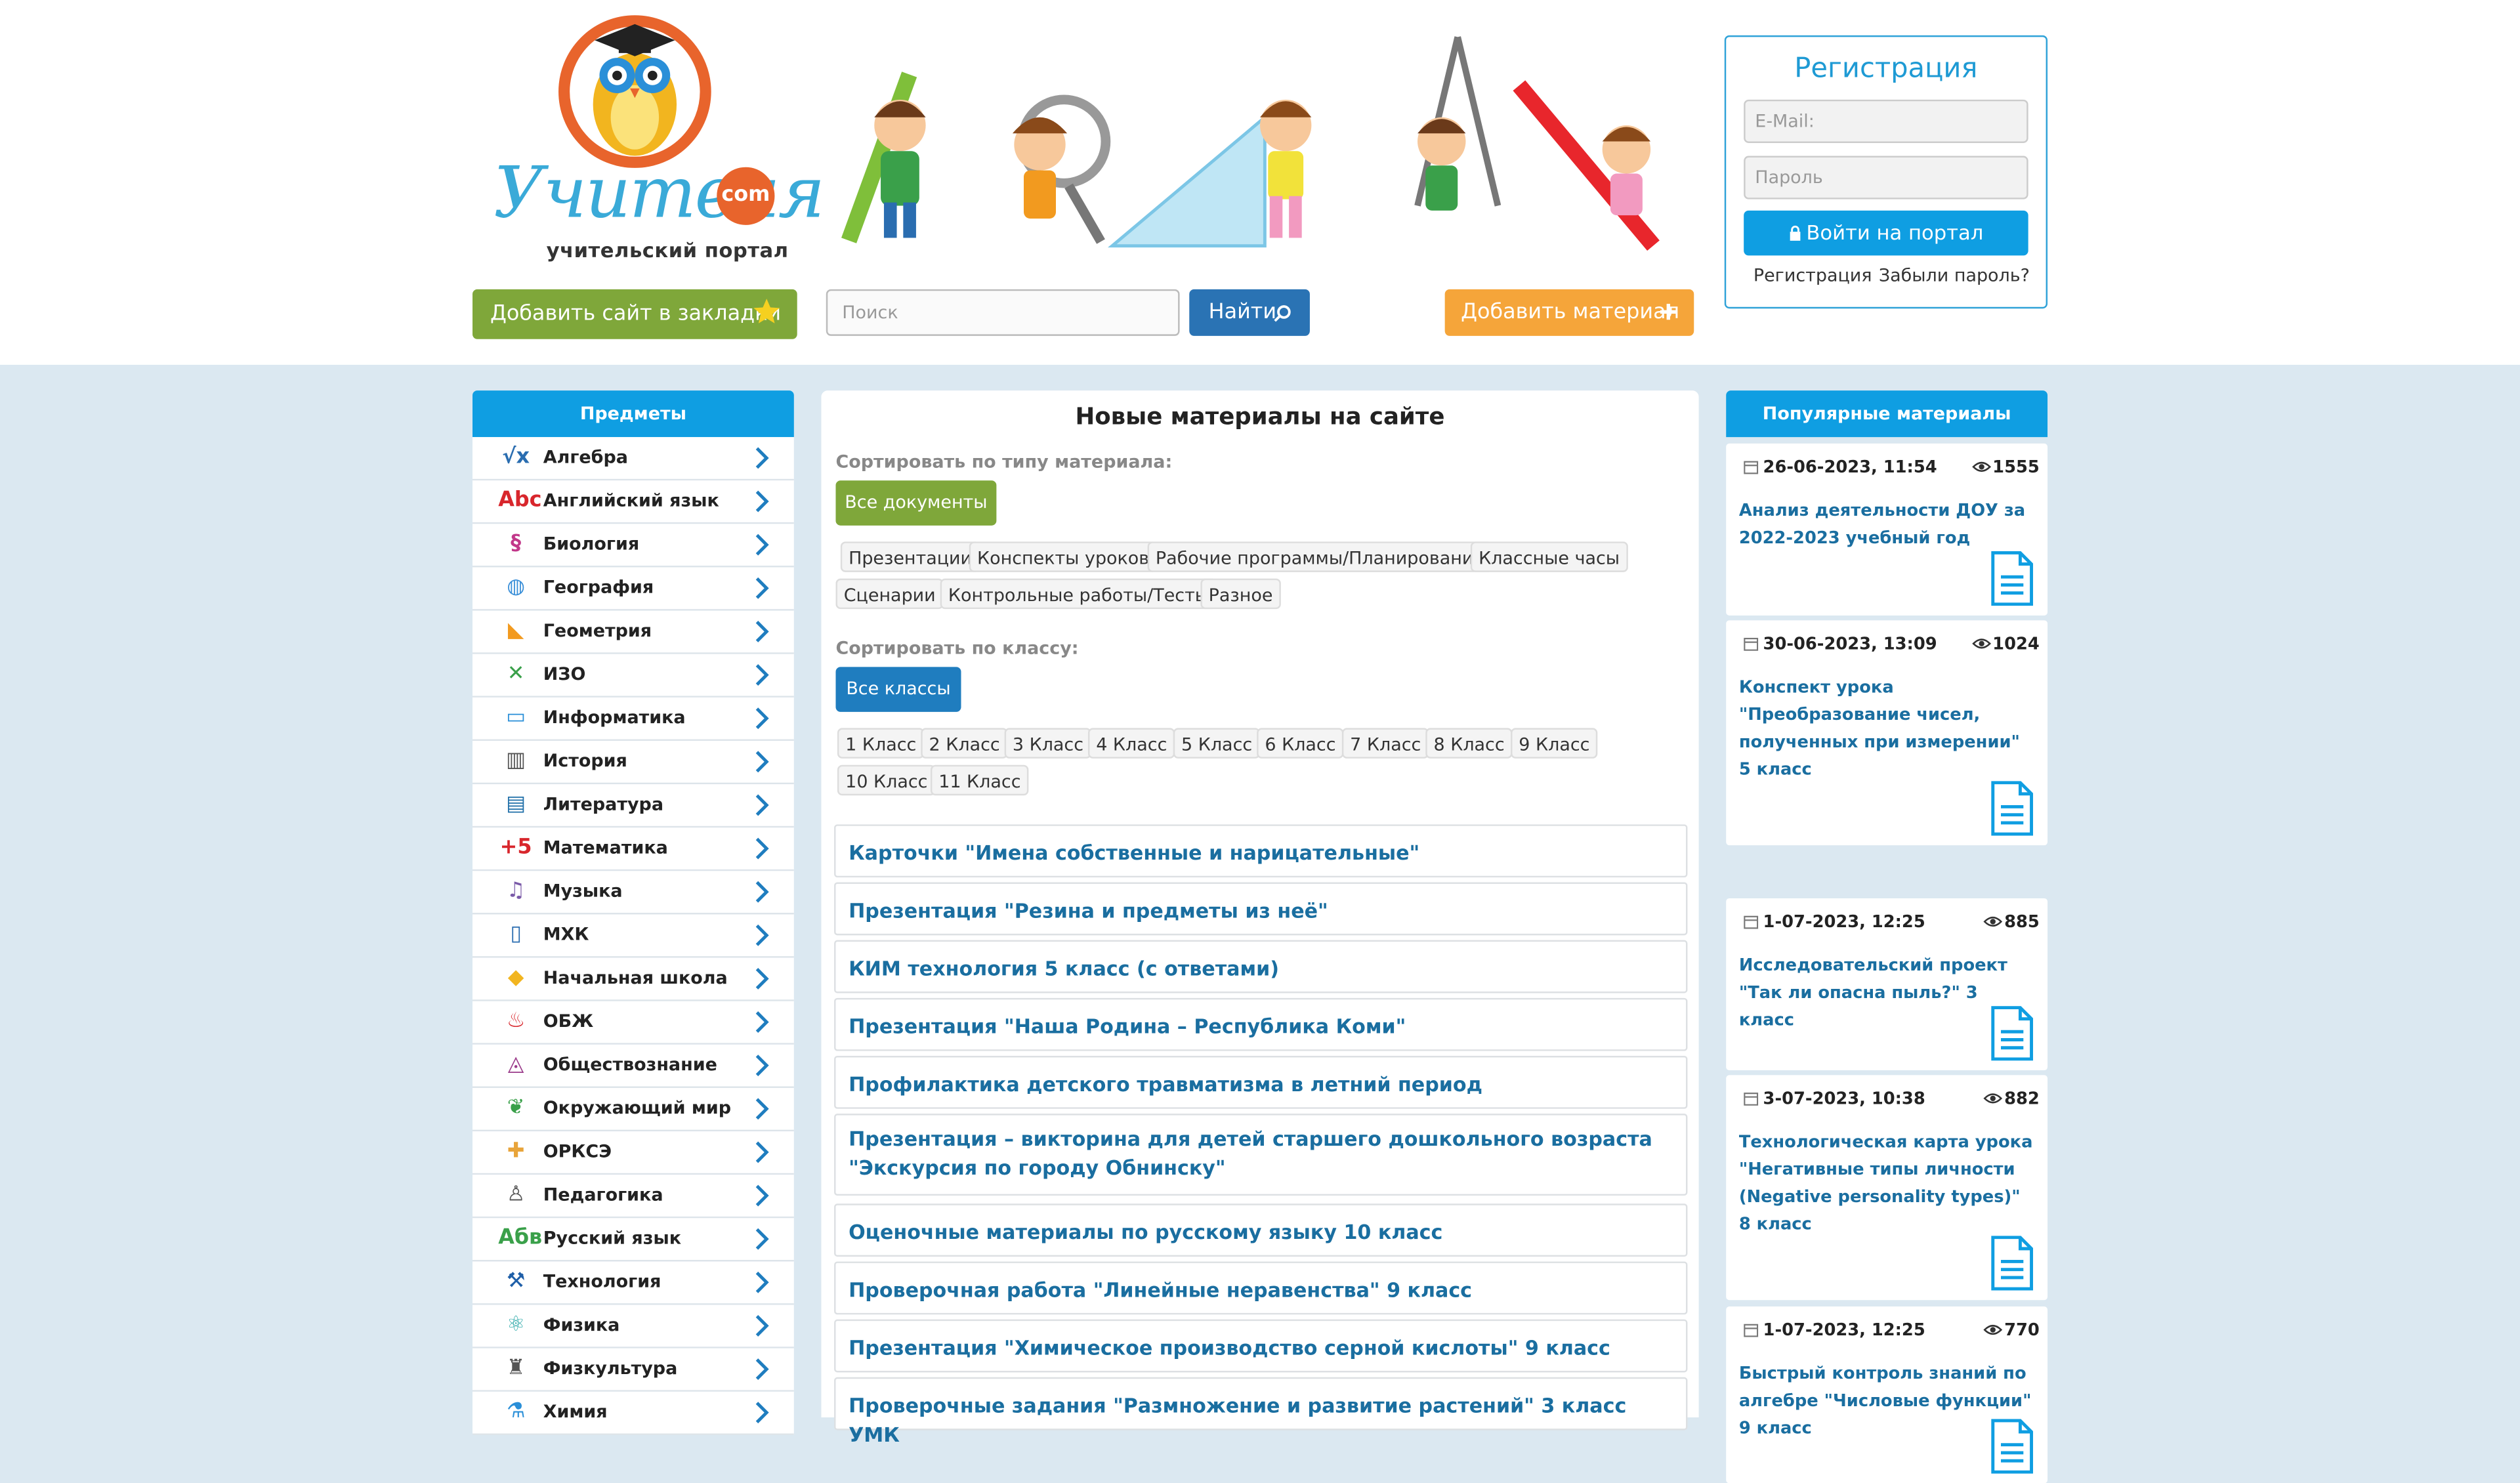 The image size is (2520, 1483). Describe the element at coordinates (1569, 312) in the screenshot. I see `add-material-button: Добавить материал` at that location.